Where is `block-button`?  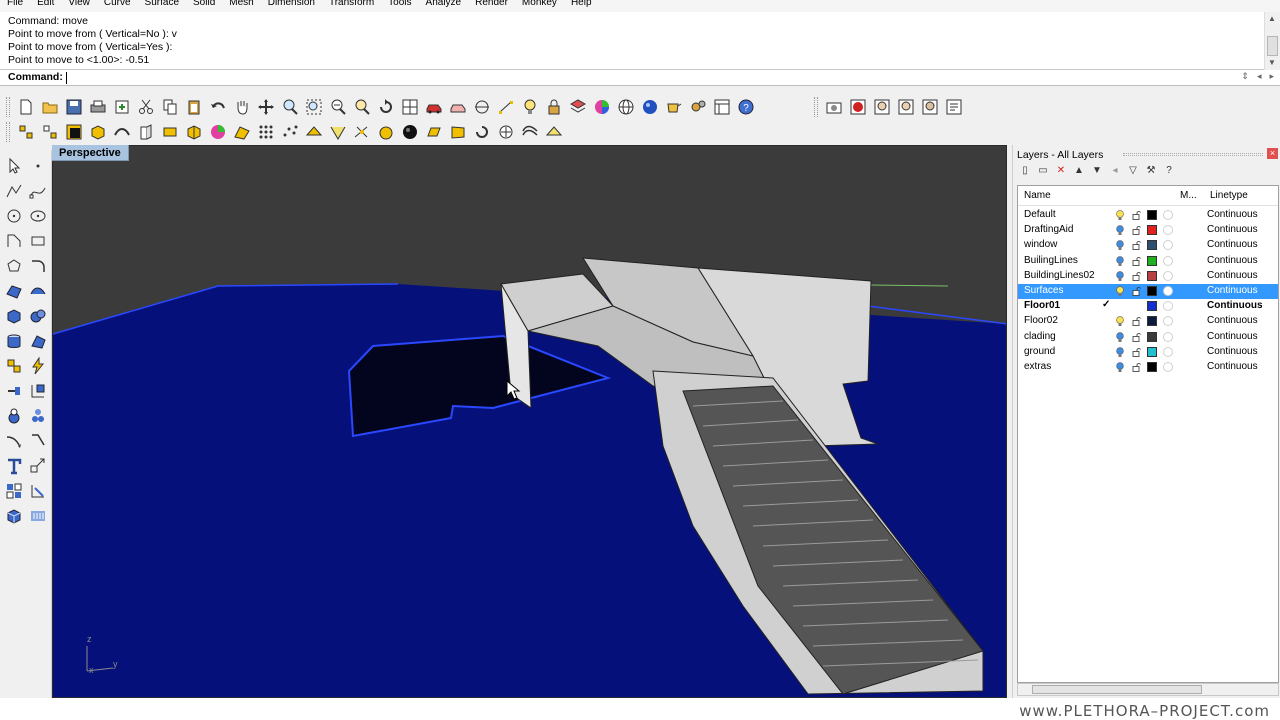 block-button is located at coordinates (13, 490).